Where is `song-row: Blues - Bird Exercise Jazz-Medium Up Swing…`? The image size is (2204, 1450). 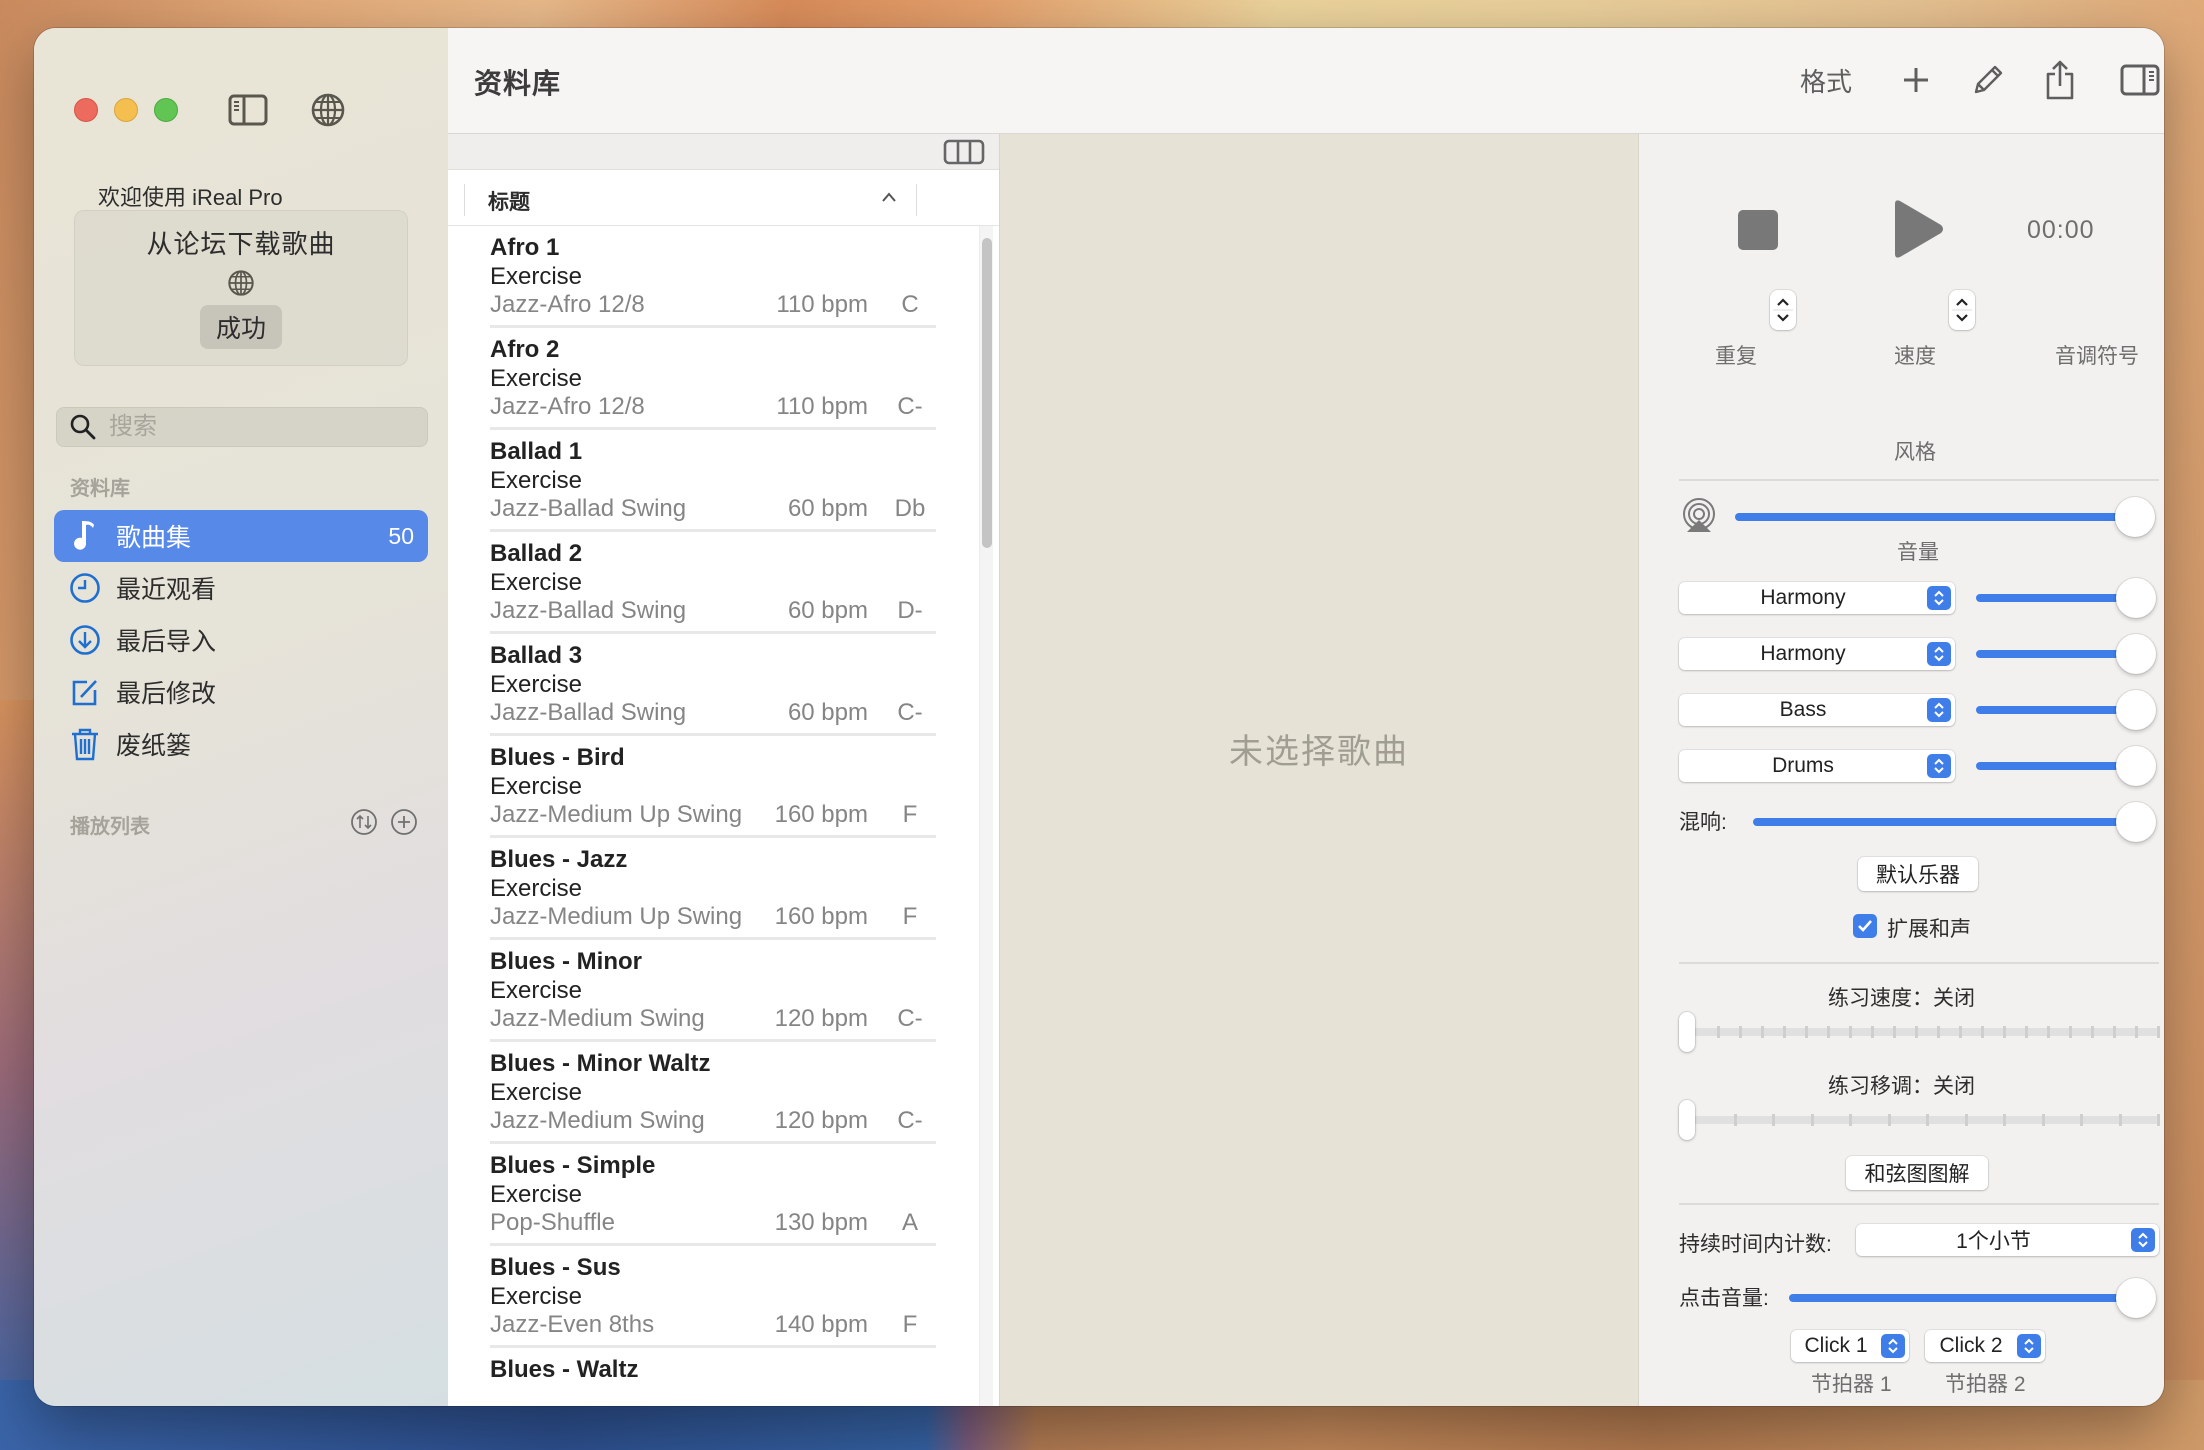
song-row: Blues - Bird Exercise Jazz-Medium Up Swing… is located at coordinates (713, 787).